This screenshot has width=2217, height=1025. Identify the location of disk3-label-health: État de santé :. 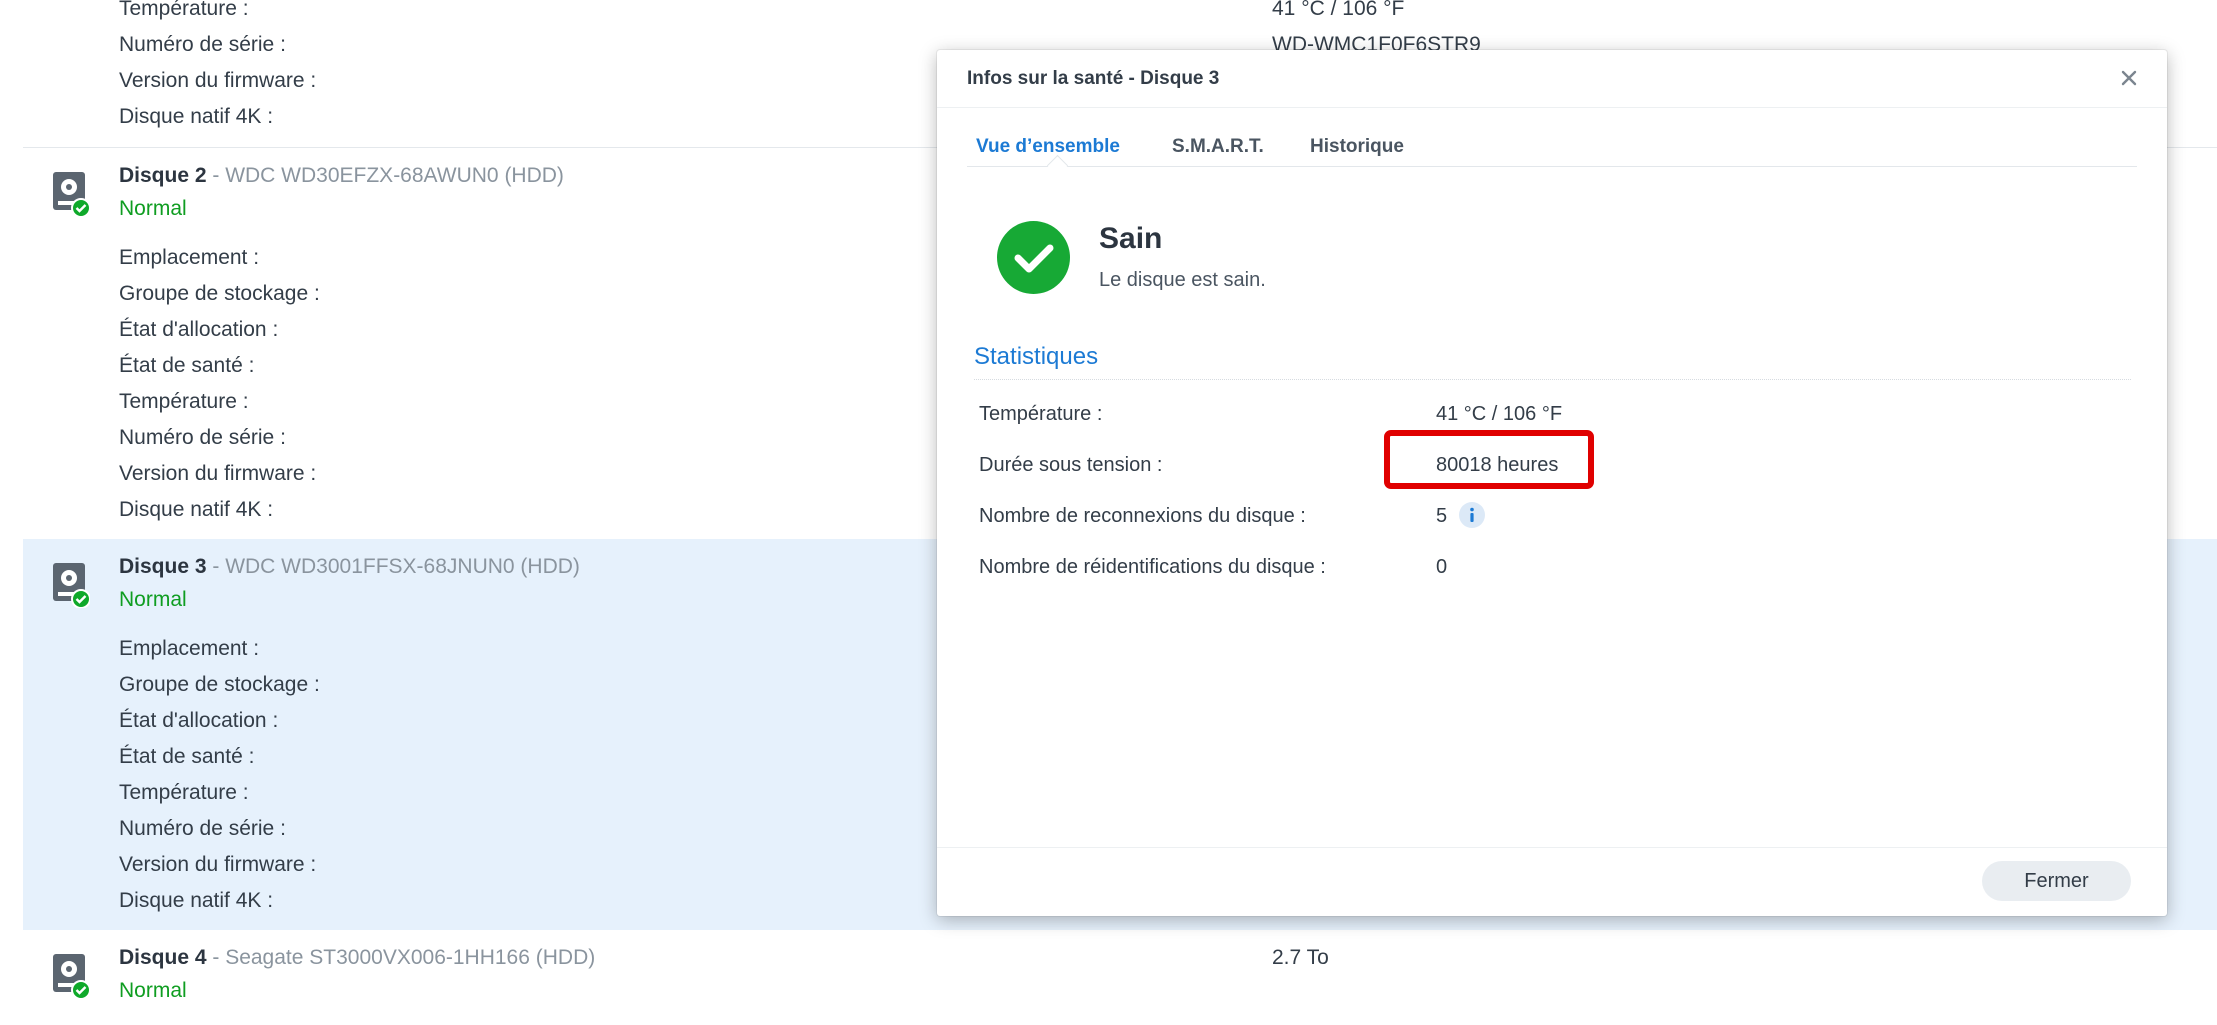
(187, 756).